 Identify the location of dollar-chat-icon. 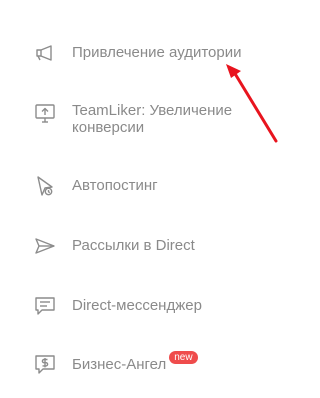
(45, 365).